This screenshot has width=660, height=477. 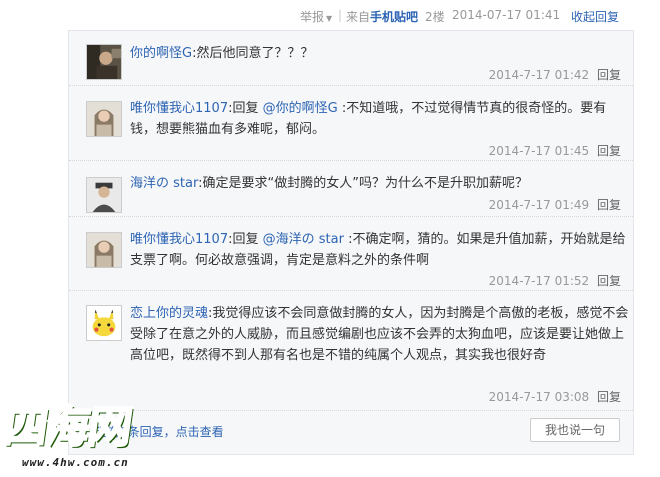 What do you see at coordinates (316, 16) in the screenshot?
I see `report-button: 举报 ▼` at bounding box center [316, 16].